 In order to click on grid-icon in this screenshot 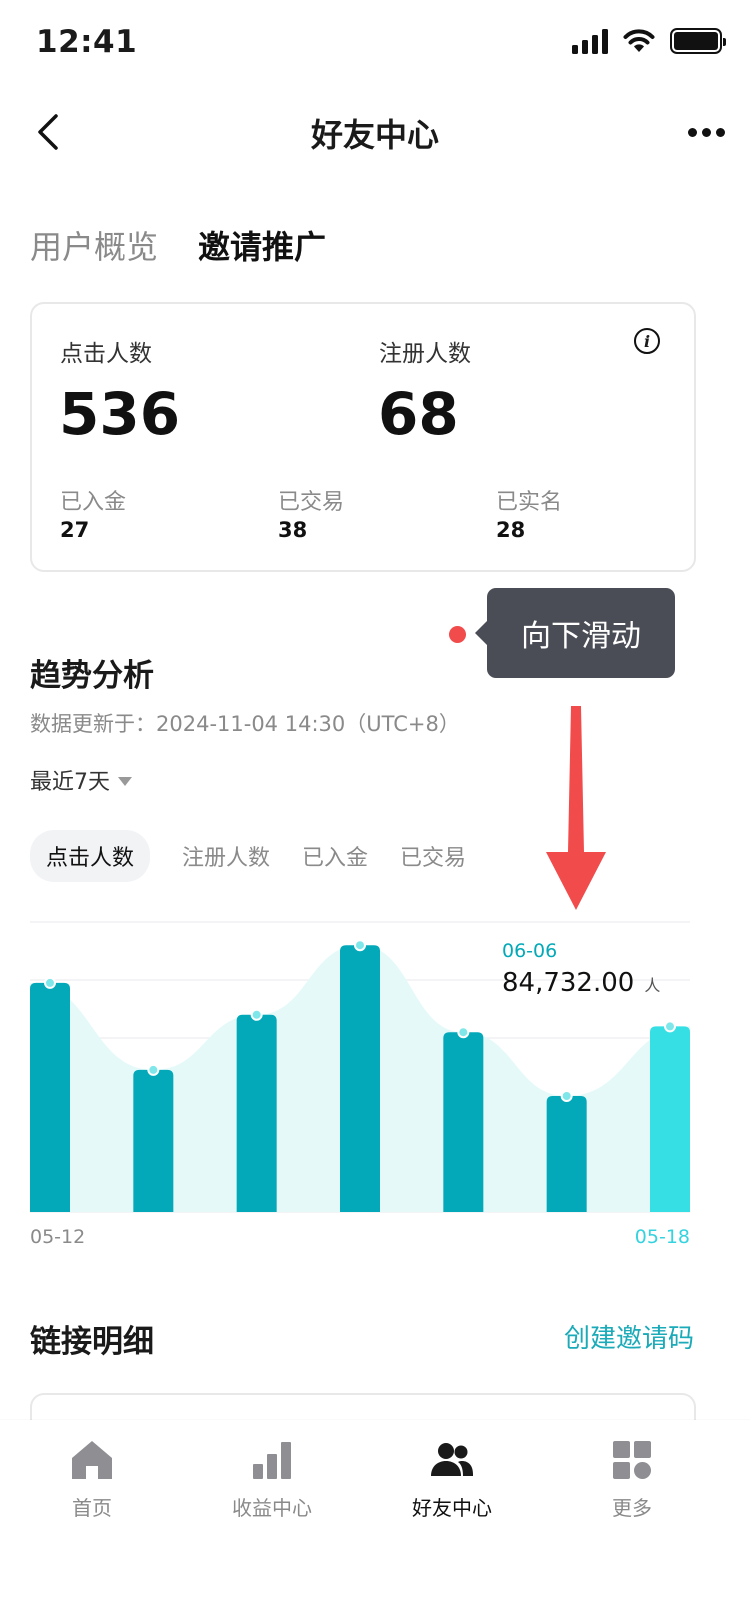, I will do `click(632, 1460)`.